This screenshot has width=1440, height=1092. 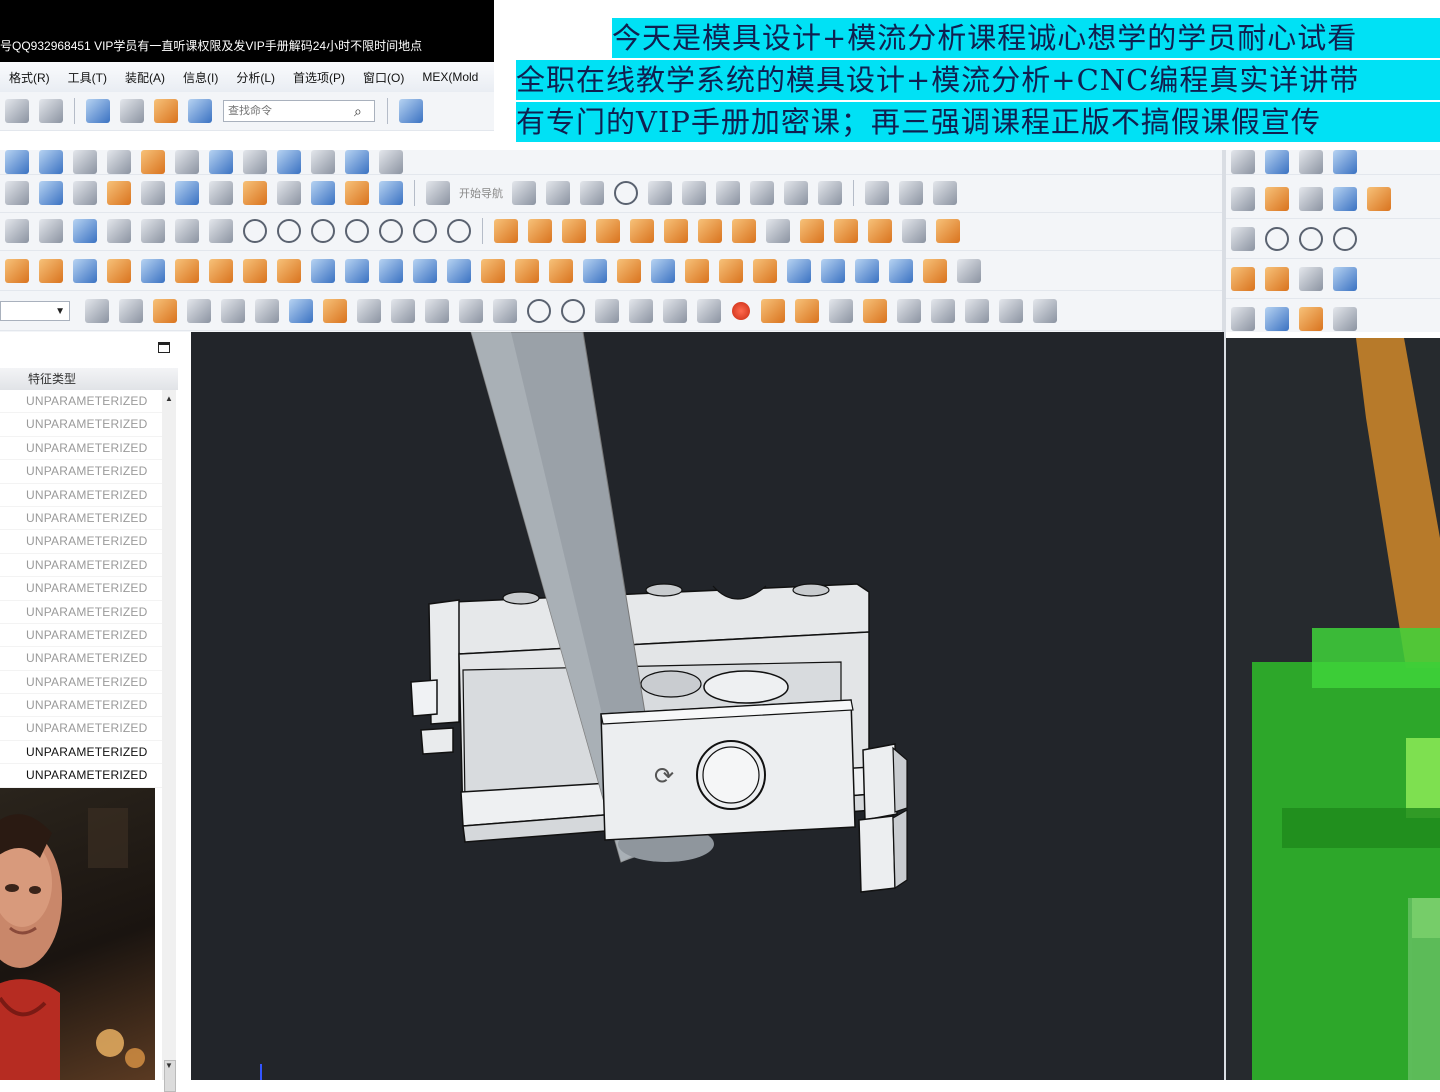 What do you see at coordinates (437, 311) in the screenshot?
I see `tangent-icon` at bounding box center [437, 311].